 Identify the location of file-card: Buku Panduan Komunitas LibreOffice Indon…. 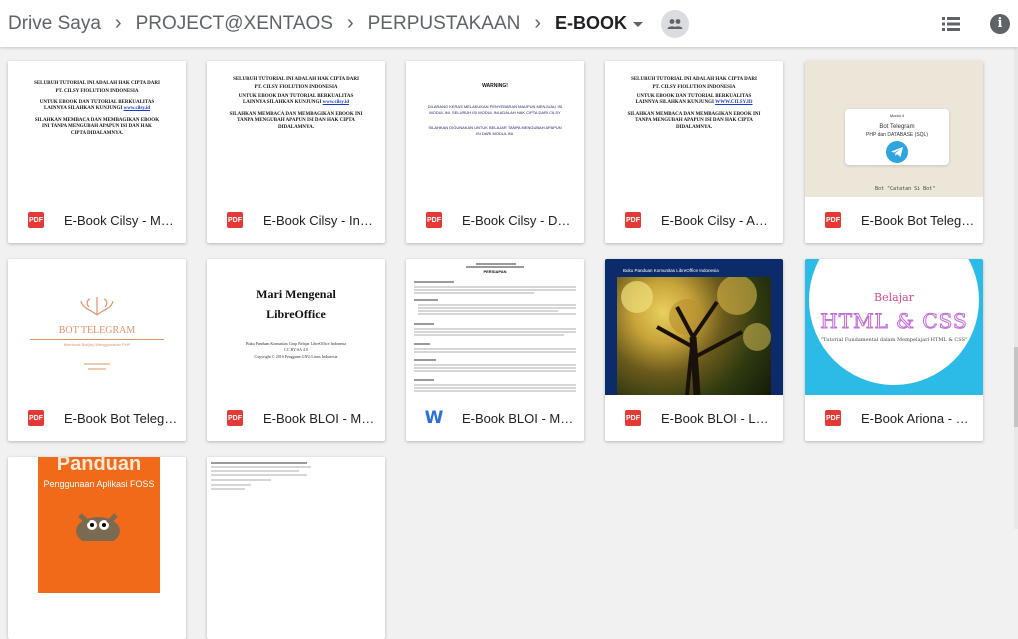
(694, 350).